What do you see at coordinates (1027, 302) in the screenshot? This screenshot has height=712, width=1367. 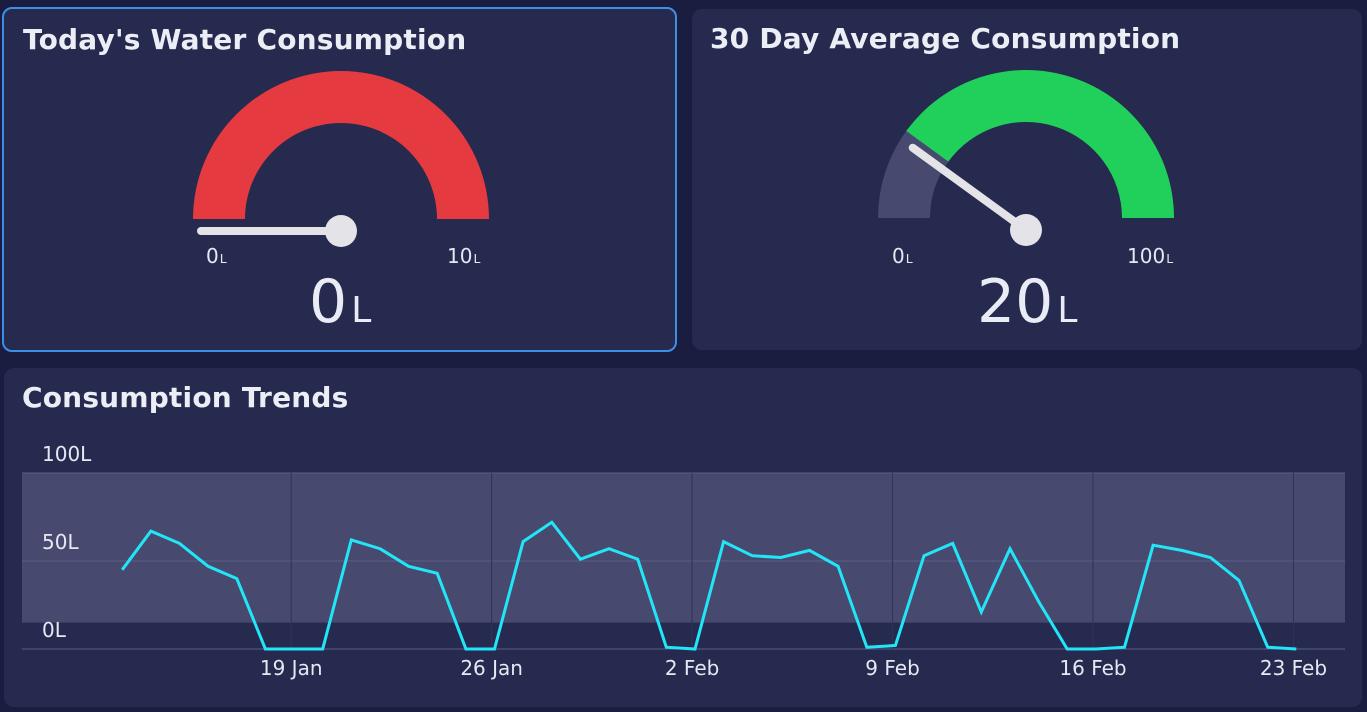 I see `average-gauge-value: 20 L` at bounding box center [1027, 302].